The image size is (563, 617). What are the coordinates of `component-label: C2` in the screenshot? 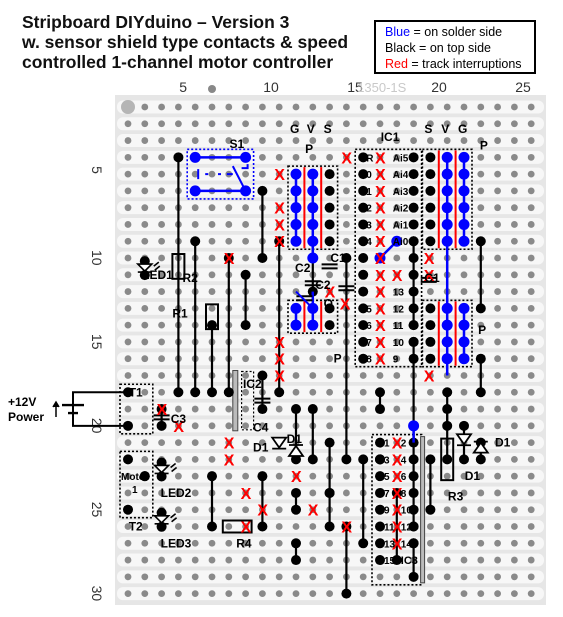 It's located at (303, 268).